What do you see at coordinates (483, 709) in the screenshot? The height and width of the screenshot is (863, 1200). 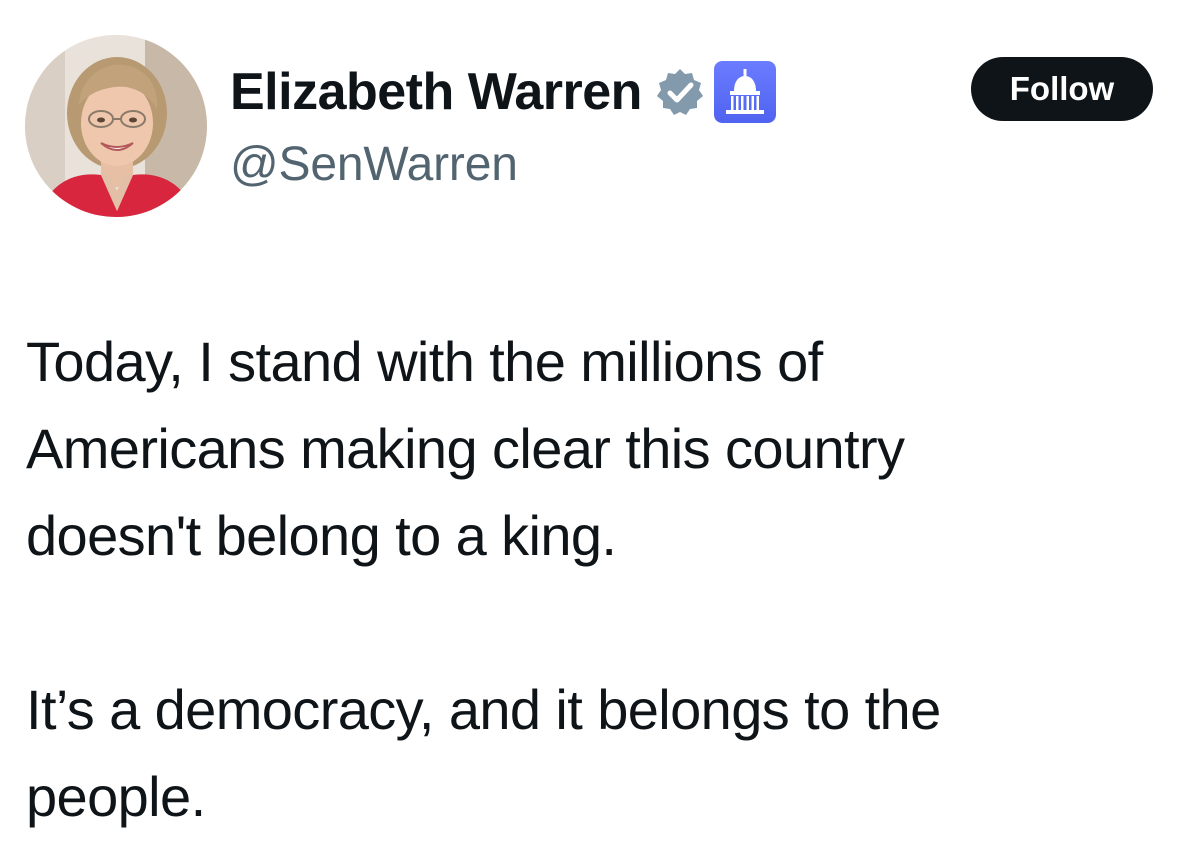 I see `tweet-line: It’s a democracy, and it belongs to the` at bounding box center [483, 709].